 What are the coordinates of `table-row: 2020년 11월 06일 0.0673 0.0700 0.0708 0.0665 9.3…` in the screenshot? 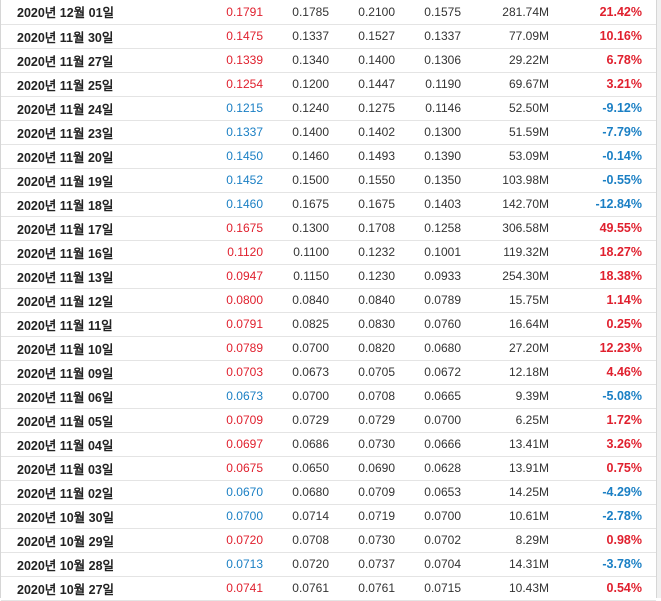 It's located at (328, 396).